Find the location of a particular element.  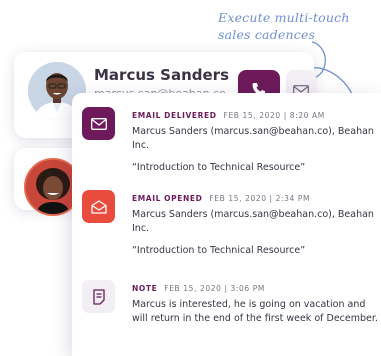

activity-header: NOTE FEB 15, 2020 | 3:06 PM is located at coordinates (256, 288).